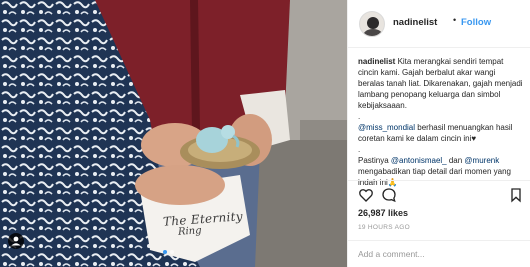 Image resolution: width=530 pixels, height=267 pixels. Describe the element at coordinates (439, 194) in the screenshot. I see `action-bar` at that location.